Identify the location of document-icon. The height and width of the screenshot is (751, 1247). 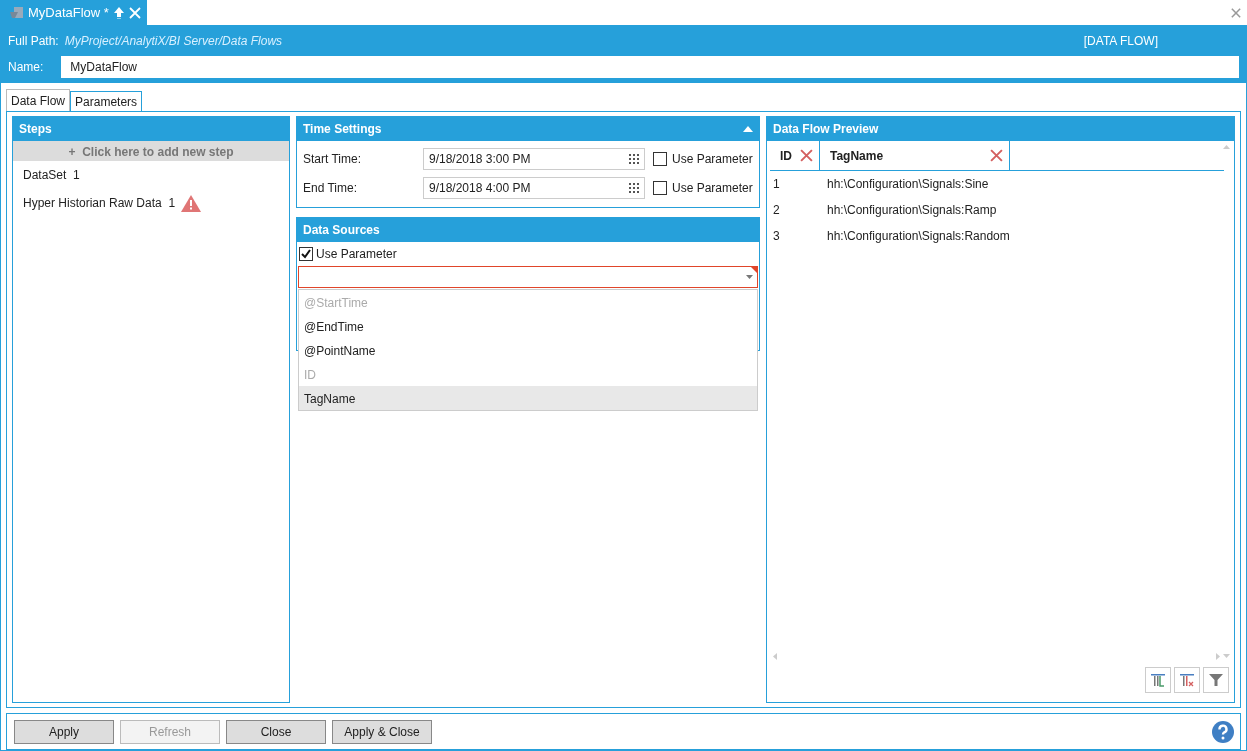
(17, 12).